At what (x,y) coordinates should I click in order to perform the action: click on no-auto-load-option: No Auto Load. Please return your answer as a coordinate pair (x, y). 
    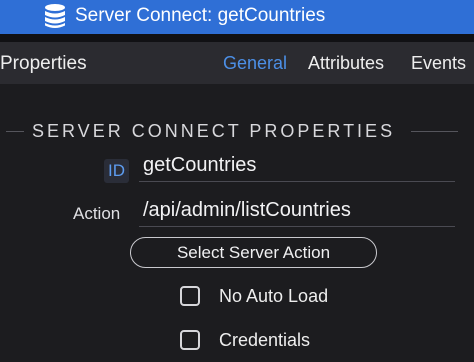
    Looking at the image, I should click on (254, 296).